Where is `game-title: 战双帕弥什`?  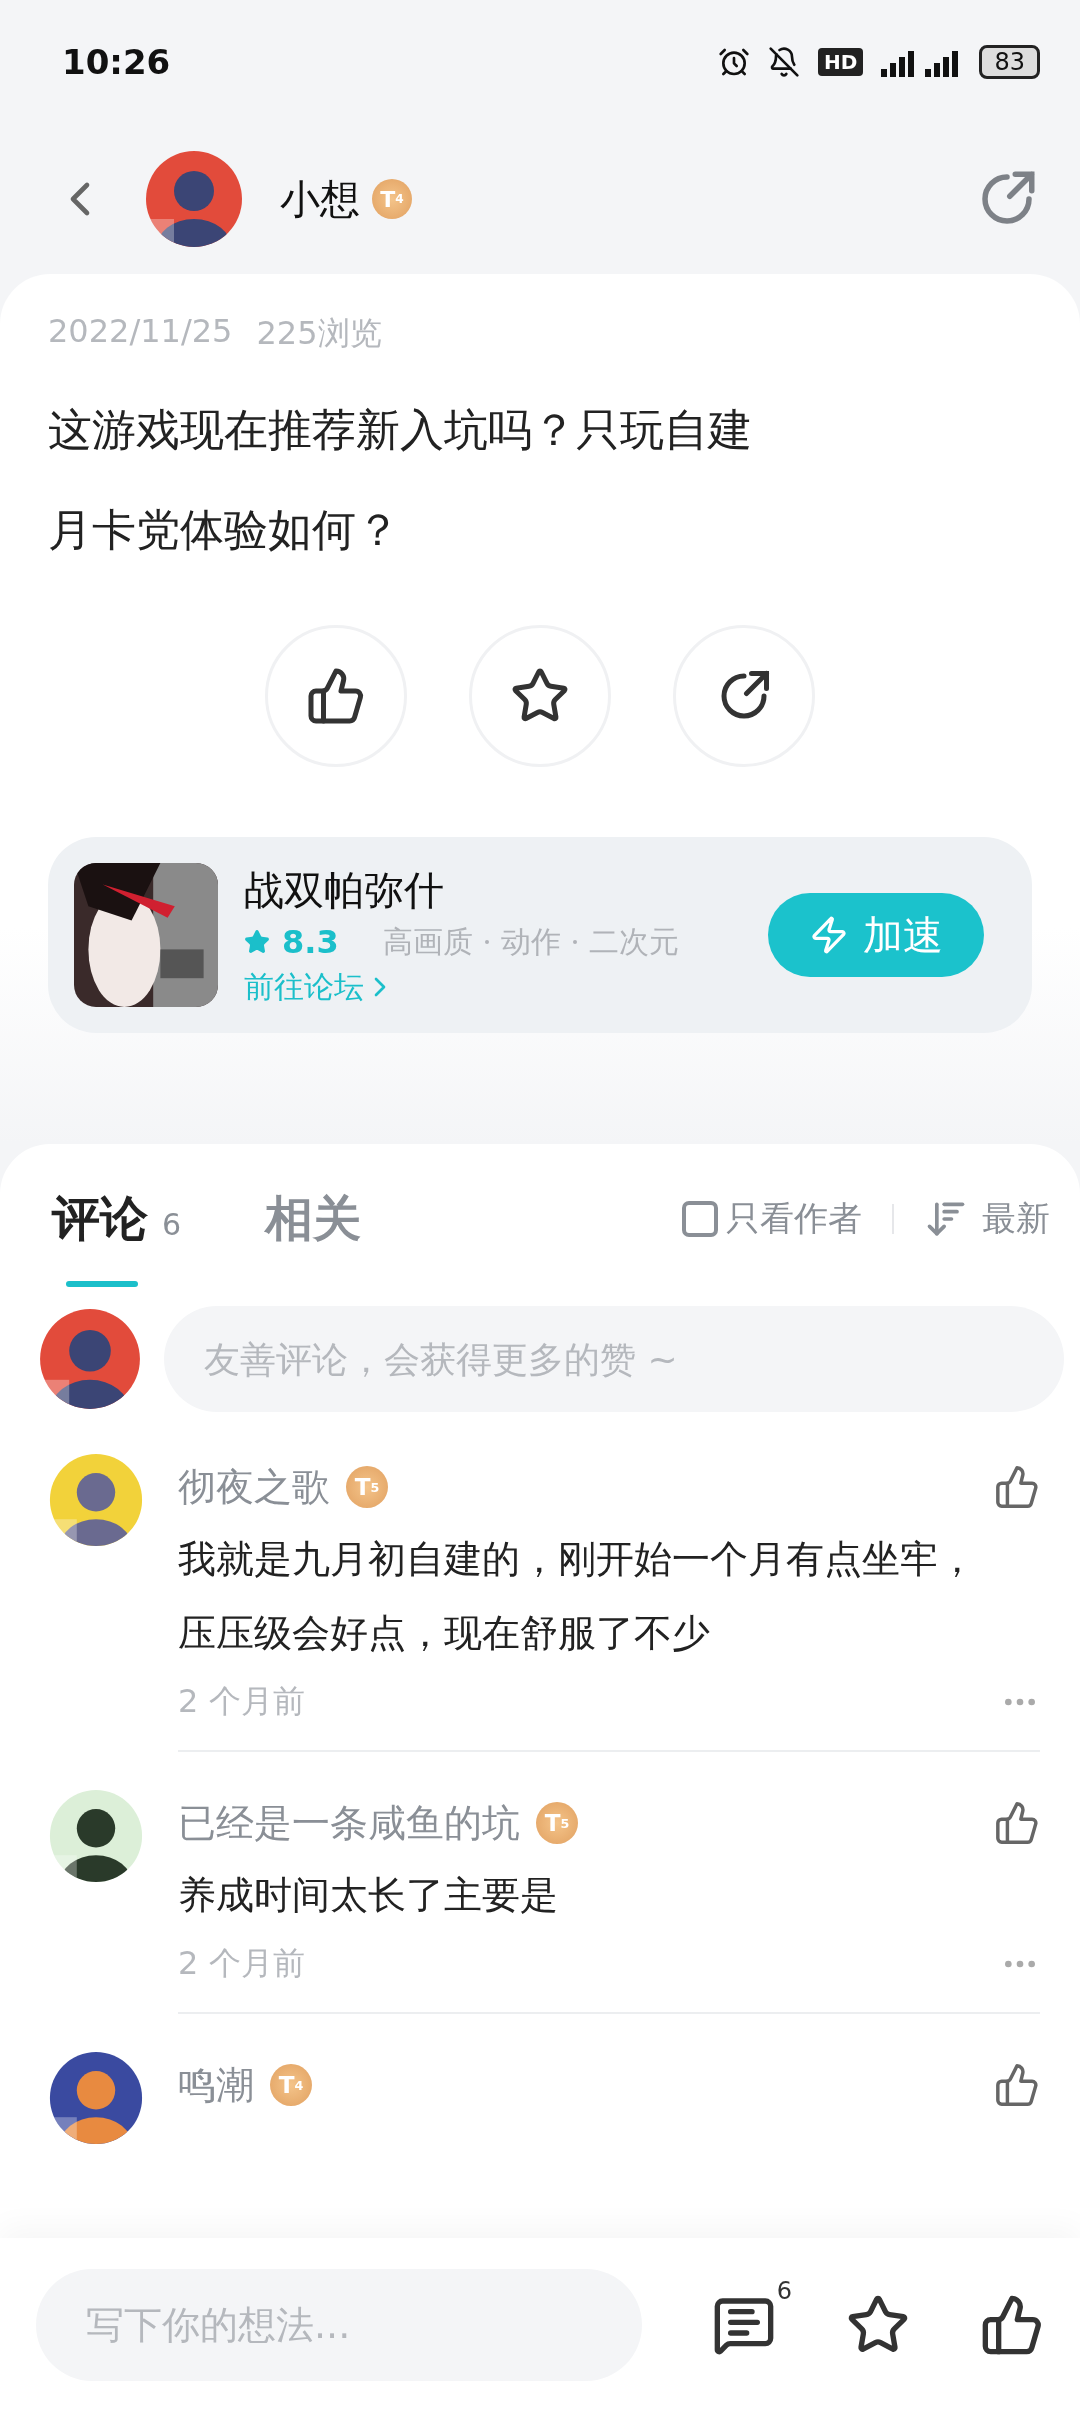 game-title: 战双帕弥什 is located at coordinates (344, 890).